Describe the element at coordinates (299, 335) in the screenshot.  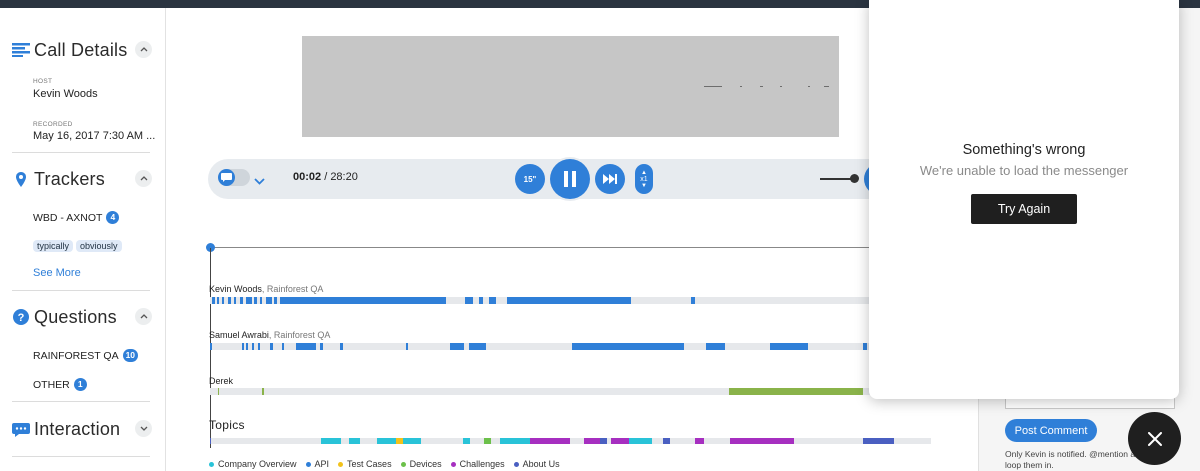
I see `speaker-company: , Rainforest QA` at that location.